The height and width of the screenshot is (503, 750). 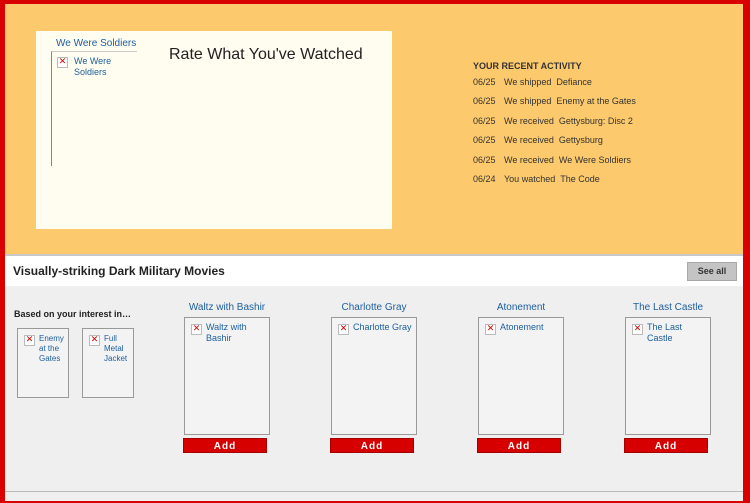 What do you see at coordinates (521, 309) in the screenshot?
I see `movie-title-link: Atonement` at bounding box center [521, 309].